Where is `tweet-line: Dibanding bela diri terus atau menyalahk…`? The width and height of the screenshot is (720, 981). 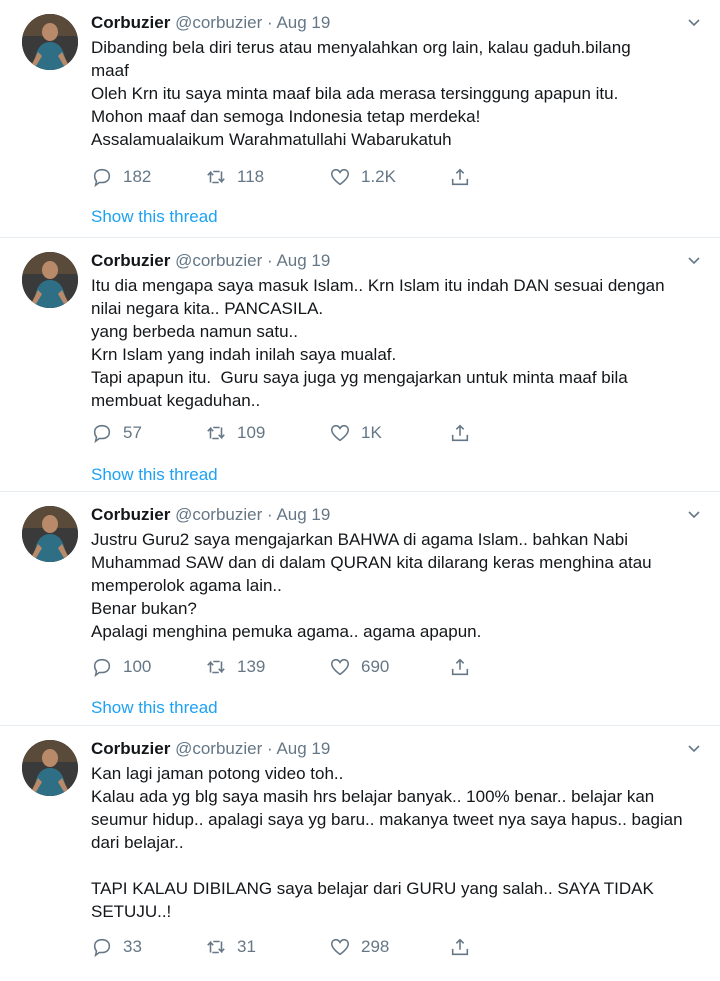 tweet-line: Dibanding bela diri terus atau menyalahk… is located at coordinates (361, 47).